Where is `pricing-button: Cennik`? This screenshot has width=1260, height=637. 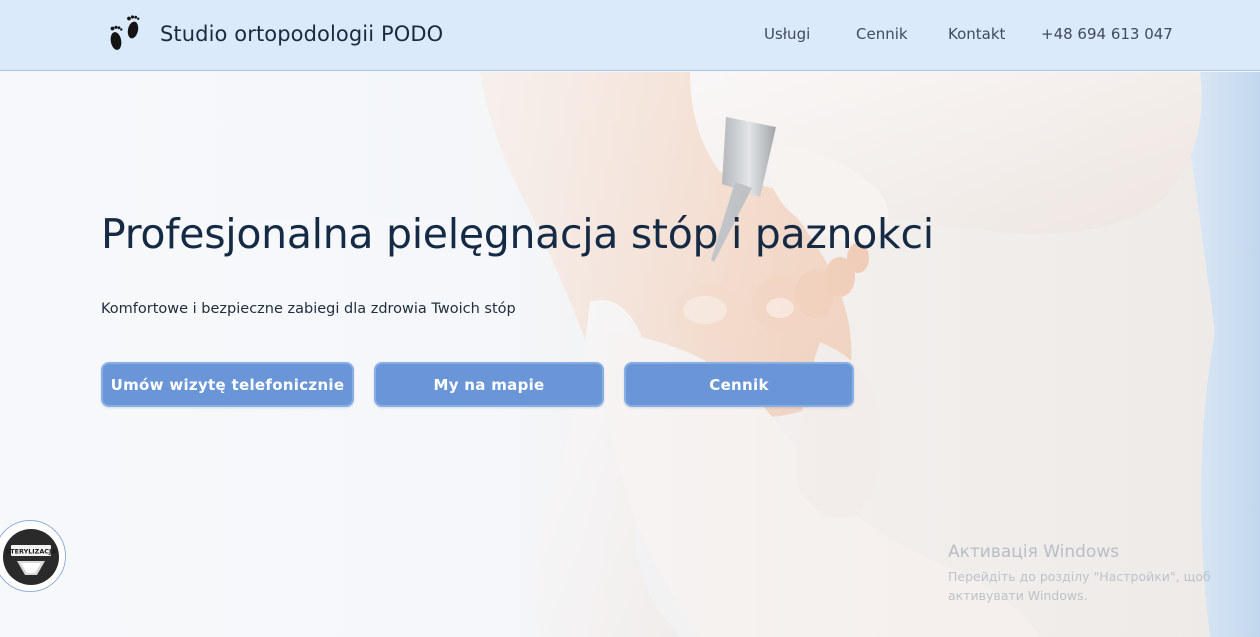 pricing-button: Cennik is located at coordinates (739, 384).